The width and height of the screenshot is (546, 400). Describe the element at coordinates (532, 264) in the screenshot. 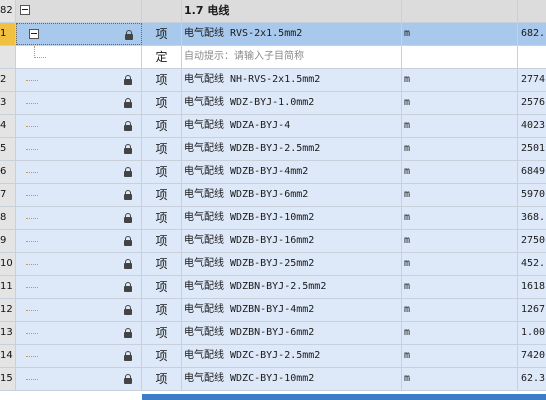

I see `item-quantity: 452.` at that location.